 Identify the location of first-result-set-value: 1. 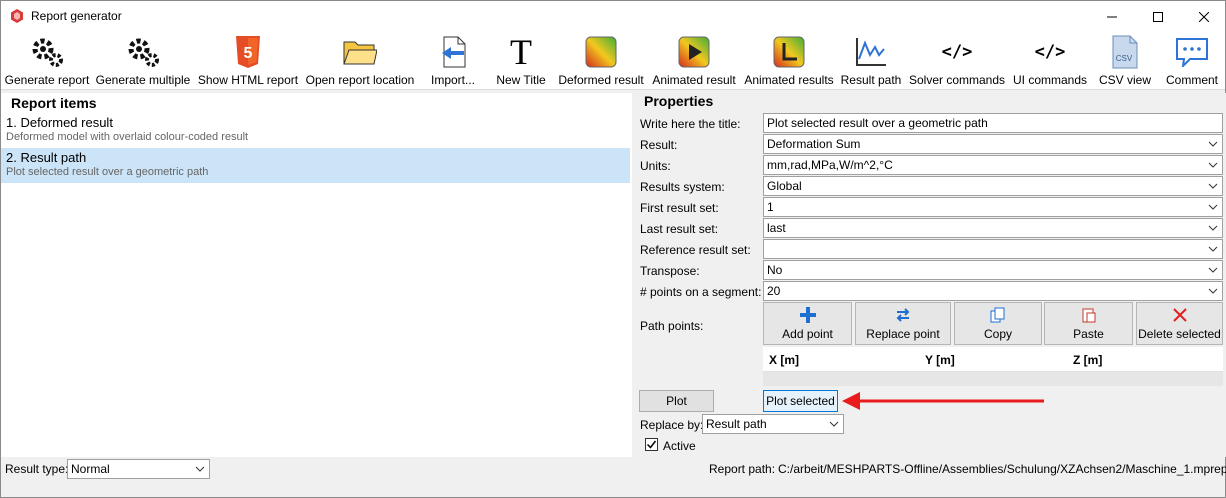
(770, 207).